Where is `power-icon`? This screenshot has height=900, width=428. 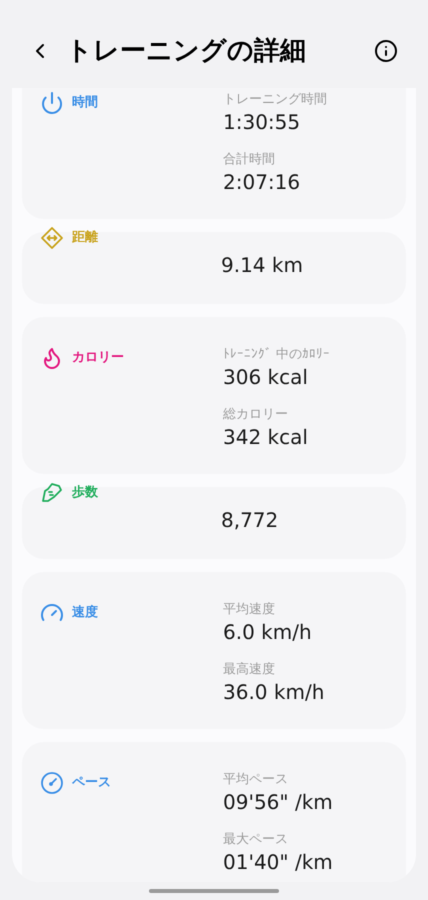 power-icon is located at coordinates (52, 103).